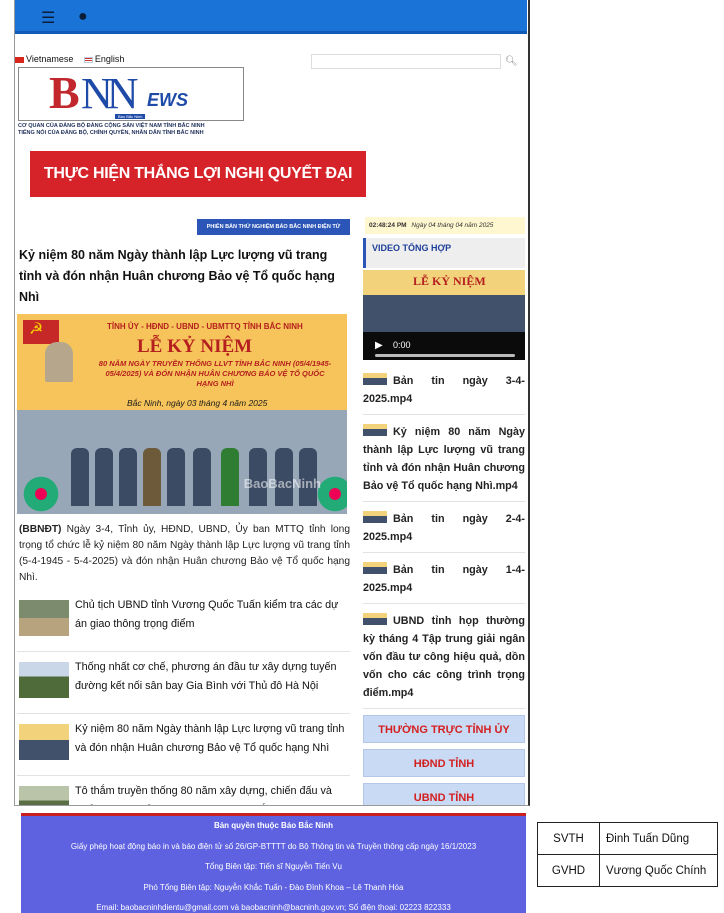  What do you see at coordinates (568, 870) in the screenshot?
I see `credit-label: GVHD` at bounding box center [568, 870].